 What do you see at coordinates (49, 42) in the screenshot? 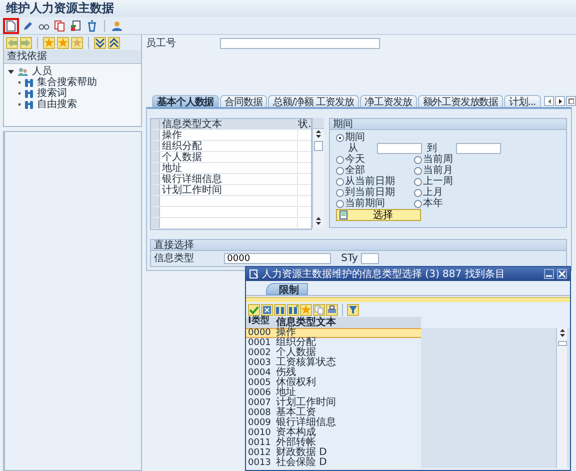
I see `star-add-button` at bounding box center [49, 42].